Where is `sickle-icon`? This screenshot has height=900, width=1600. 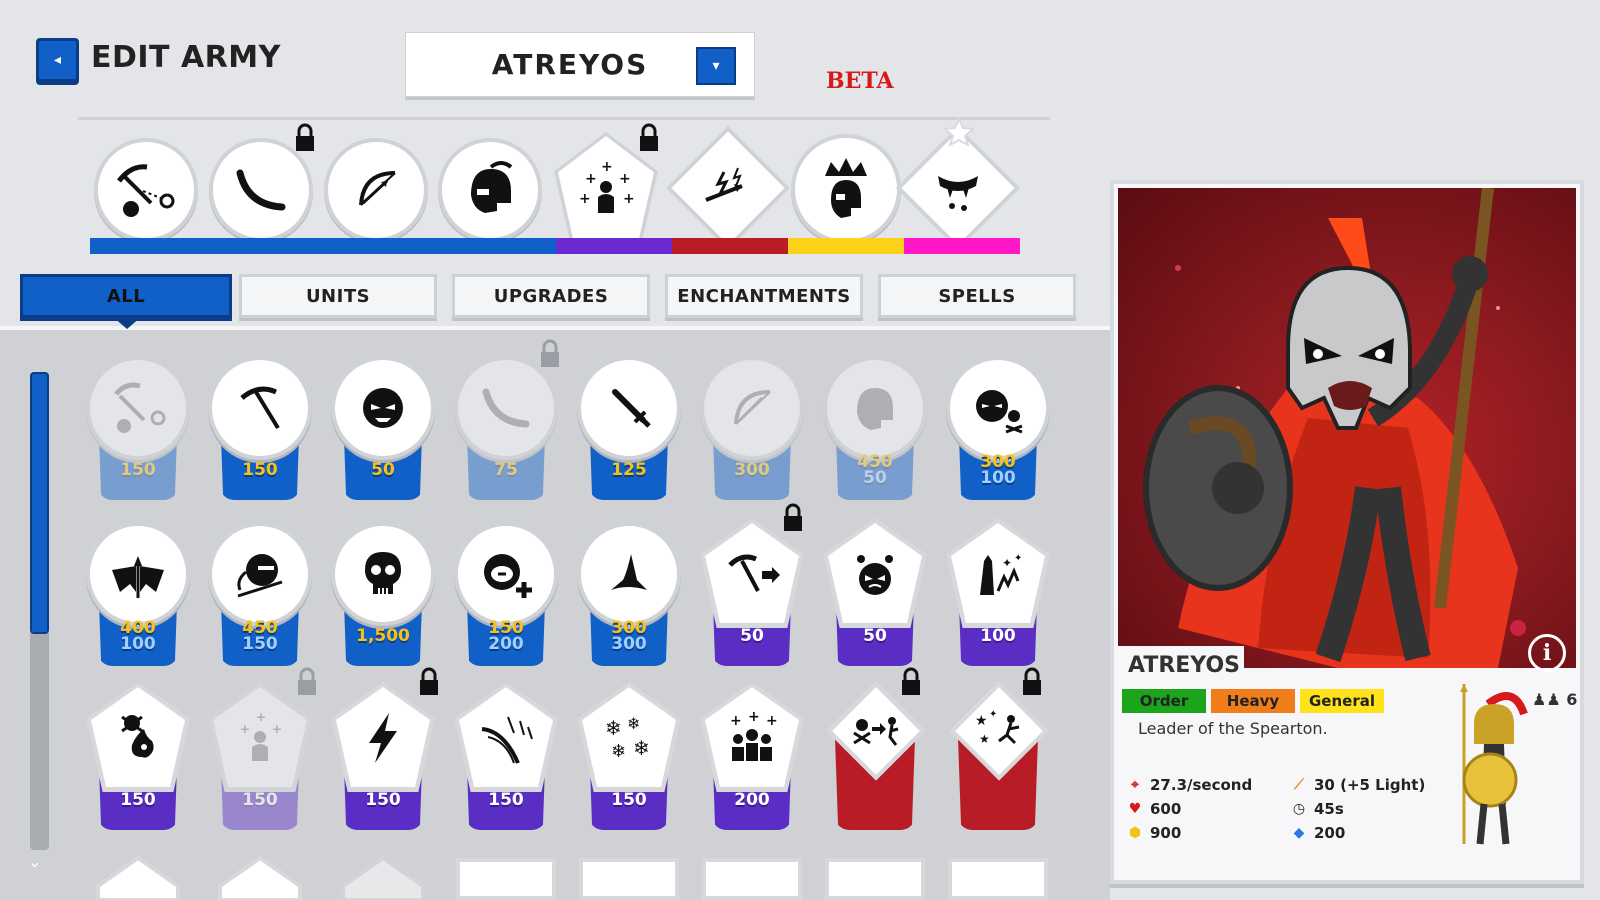
sickle-icon is located at coordinates (261, 190).